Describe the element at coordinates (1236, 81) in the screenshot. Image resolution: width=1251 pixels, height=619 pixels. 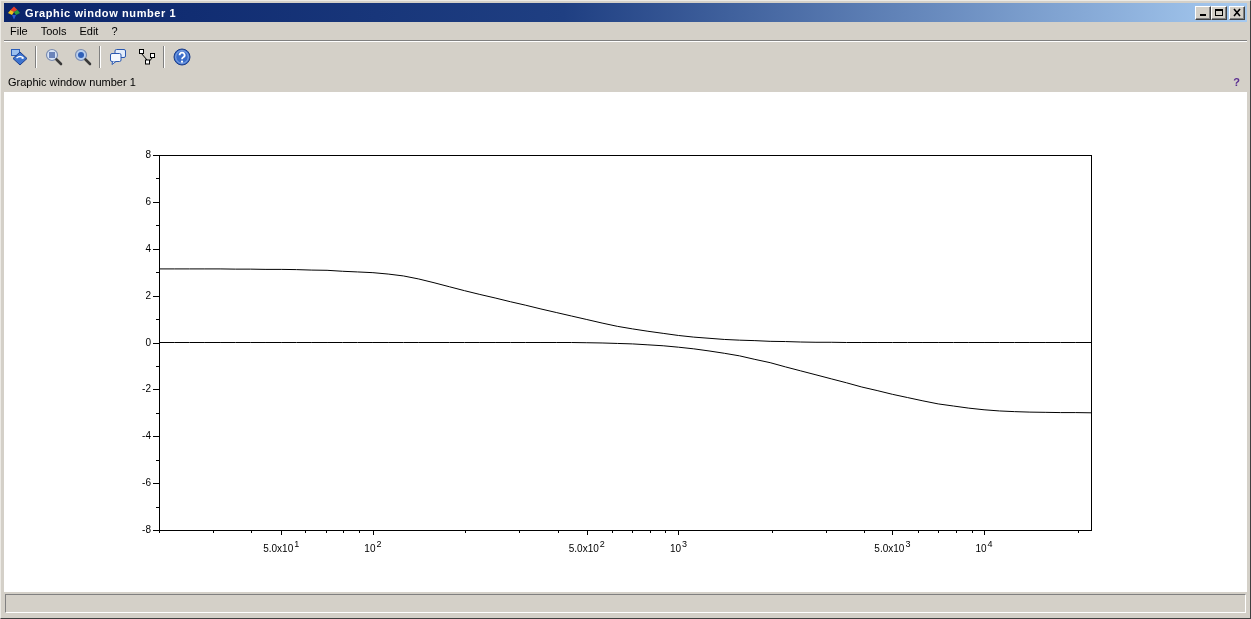
I see `help-link: ?` at that location.